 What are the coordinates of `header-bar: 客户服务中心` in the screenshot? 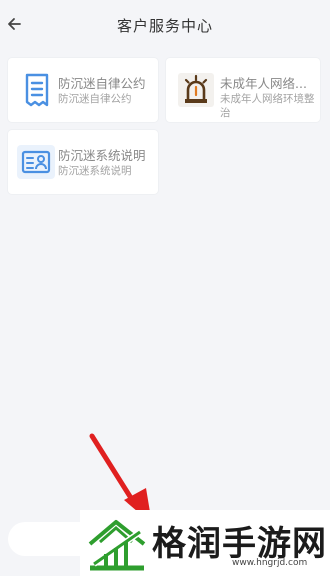 It's located at (165, 25).